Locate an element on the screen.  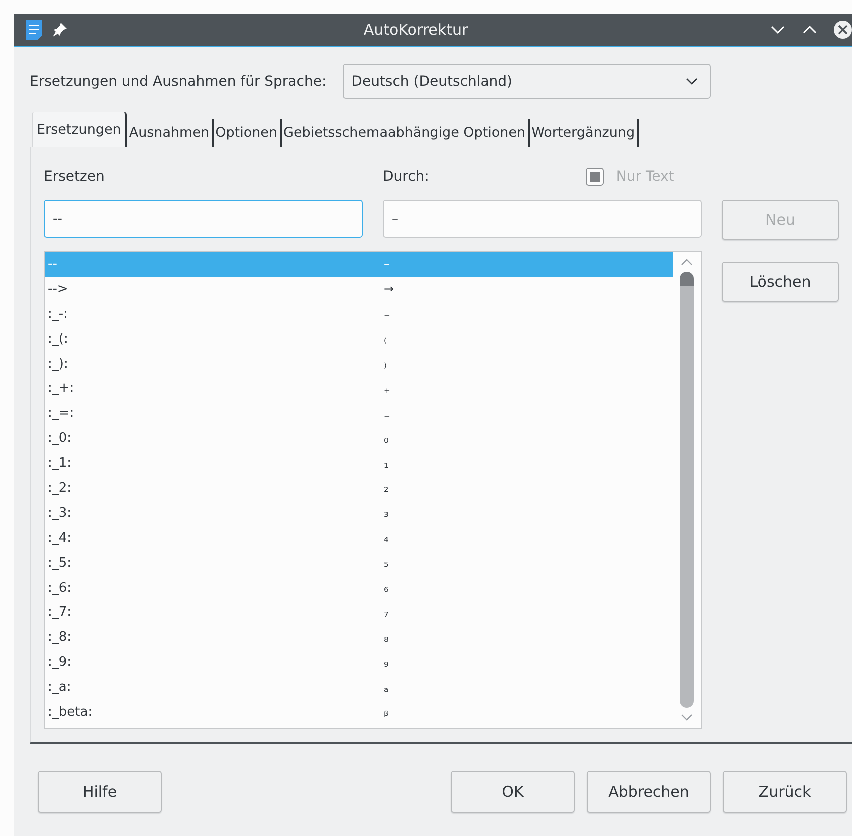
list-cell-text: :_1: is located at coordinates (60, 464).